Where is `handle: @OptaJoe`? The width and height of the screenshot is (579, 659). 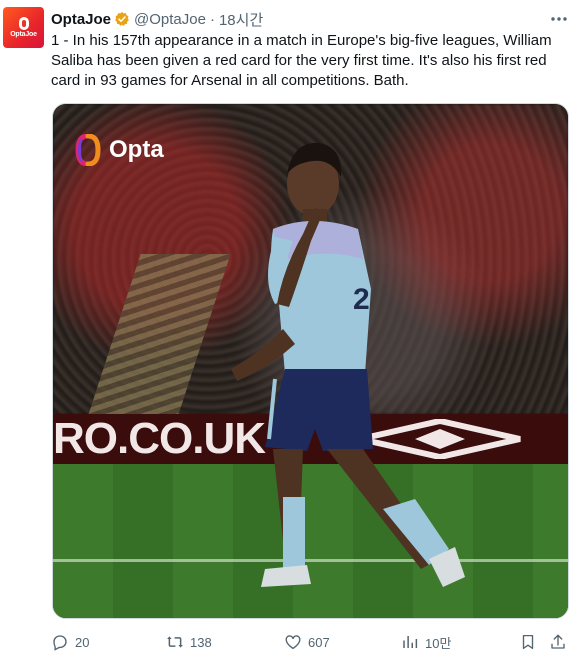
handle: @OptaJoe is located at coordinates (170, 19).